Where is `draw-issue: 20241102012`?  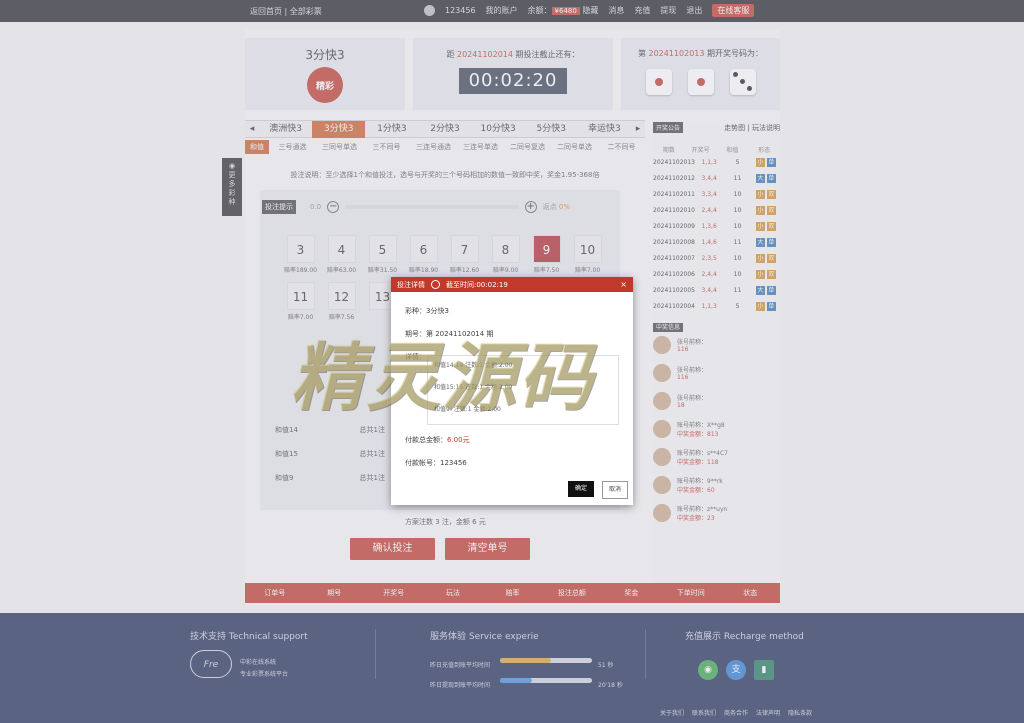
draw-issue: 20241102012 is located at coordinates (674, 178).